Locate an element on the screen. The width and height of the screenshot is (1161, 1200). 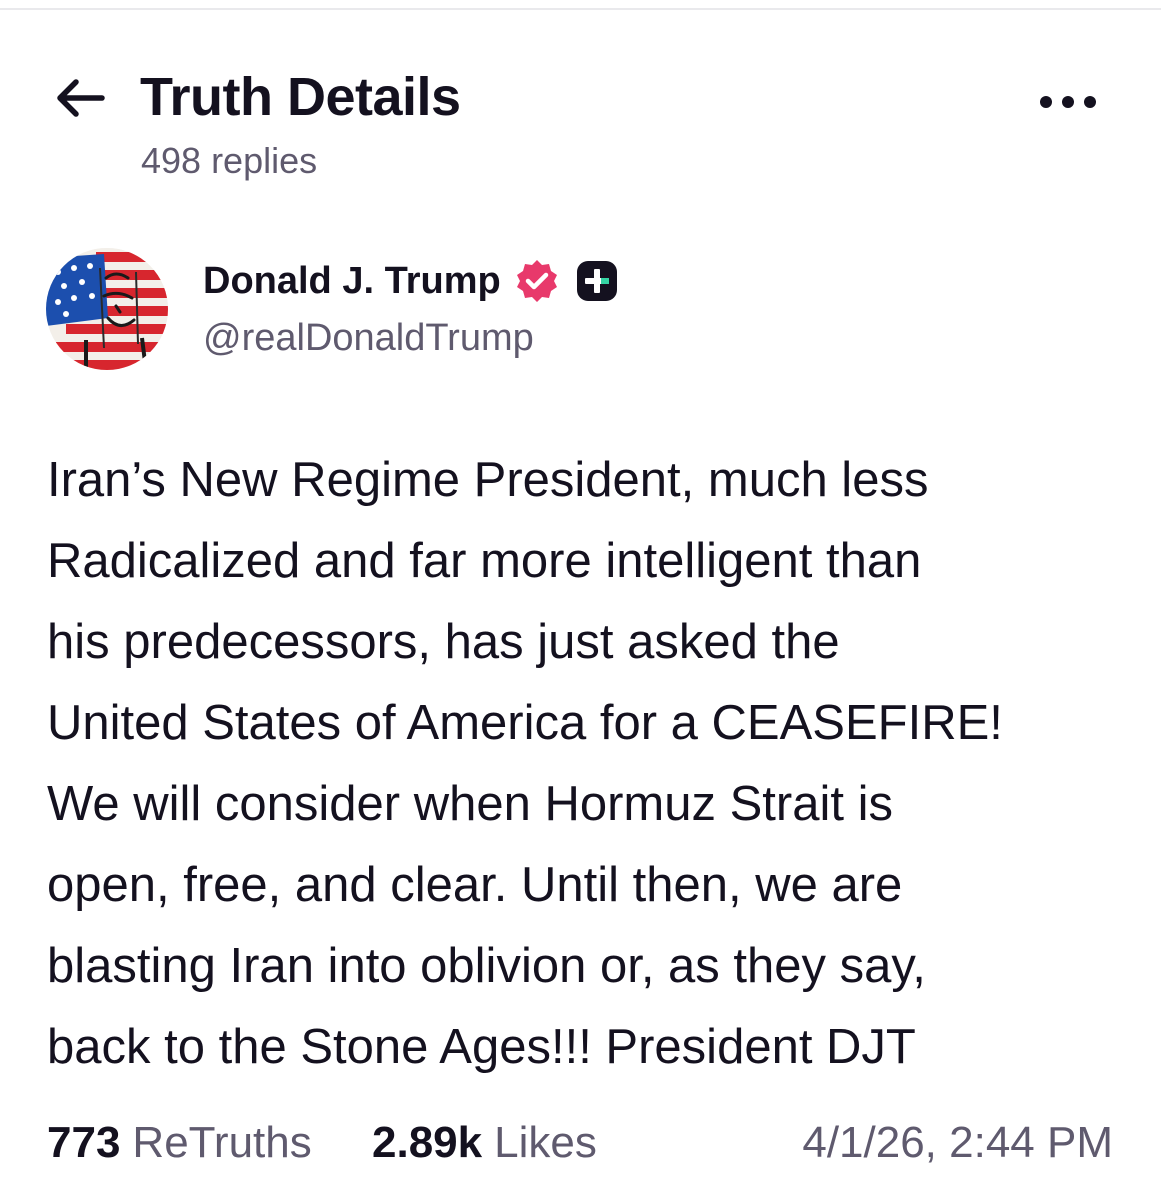
back-arrow-icon is located at coordinates (81, 98).